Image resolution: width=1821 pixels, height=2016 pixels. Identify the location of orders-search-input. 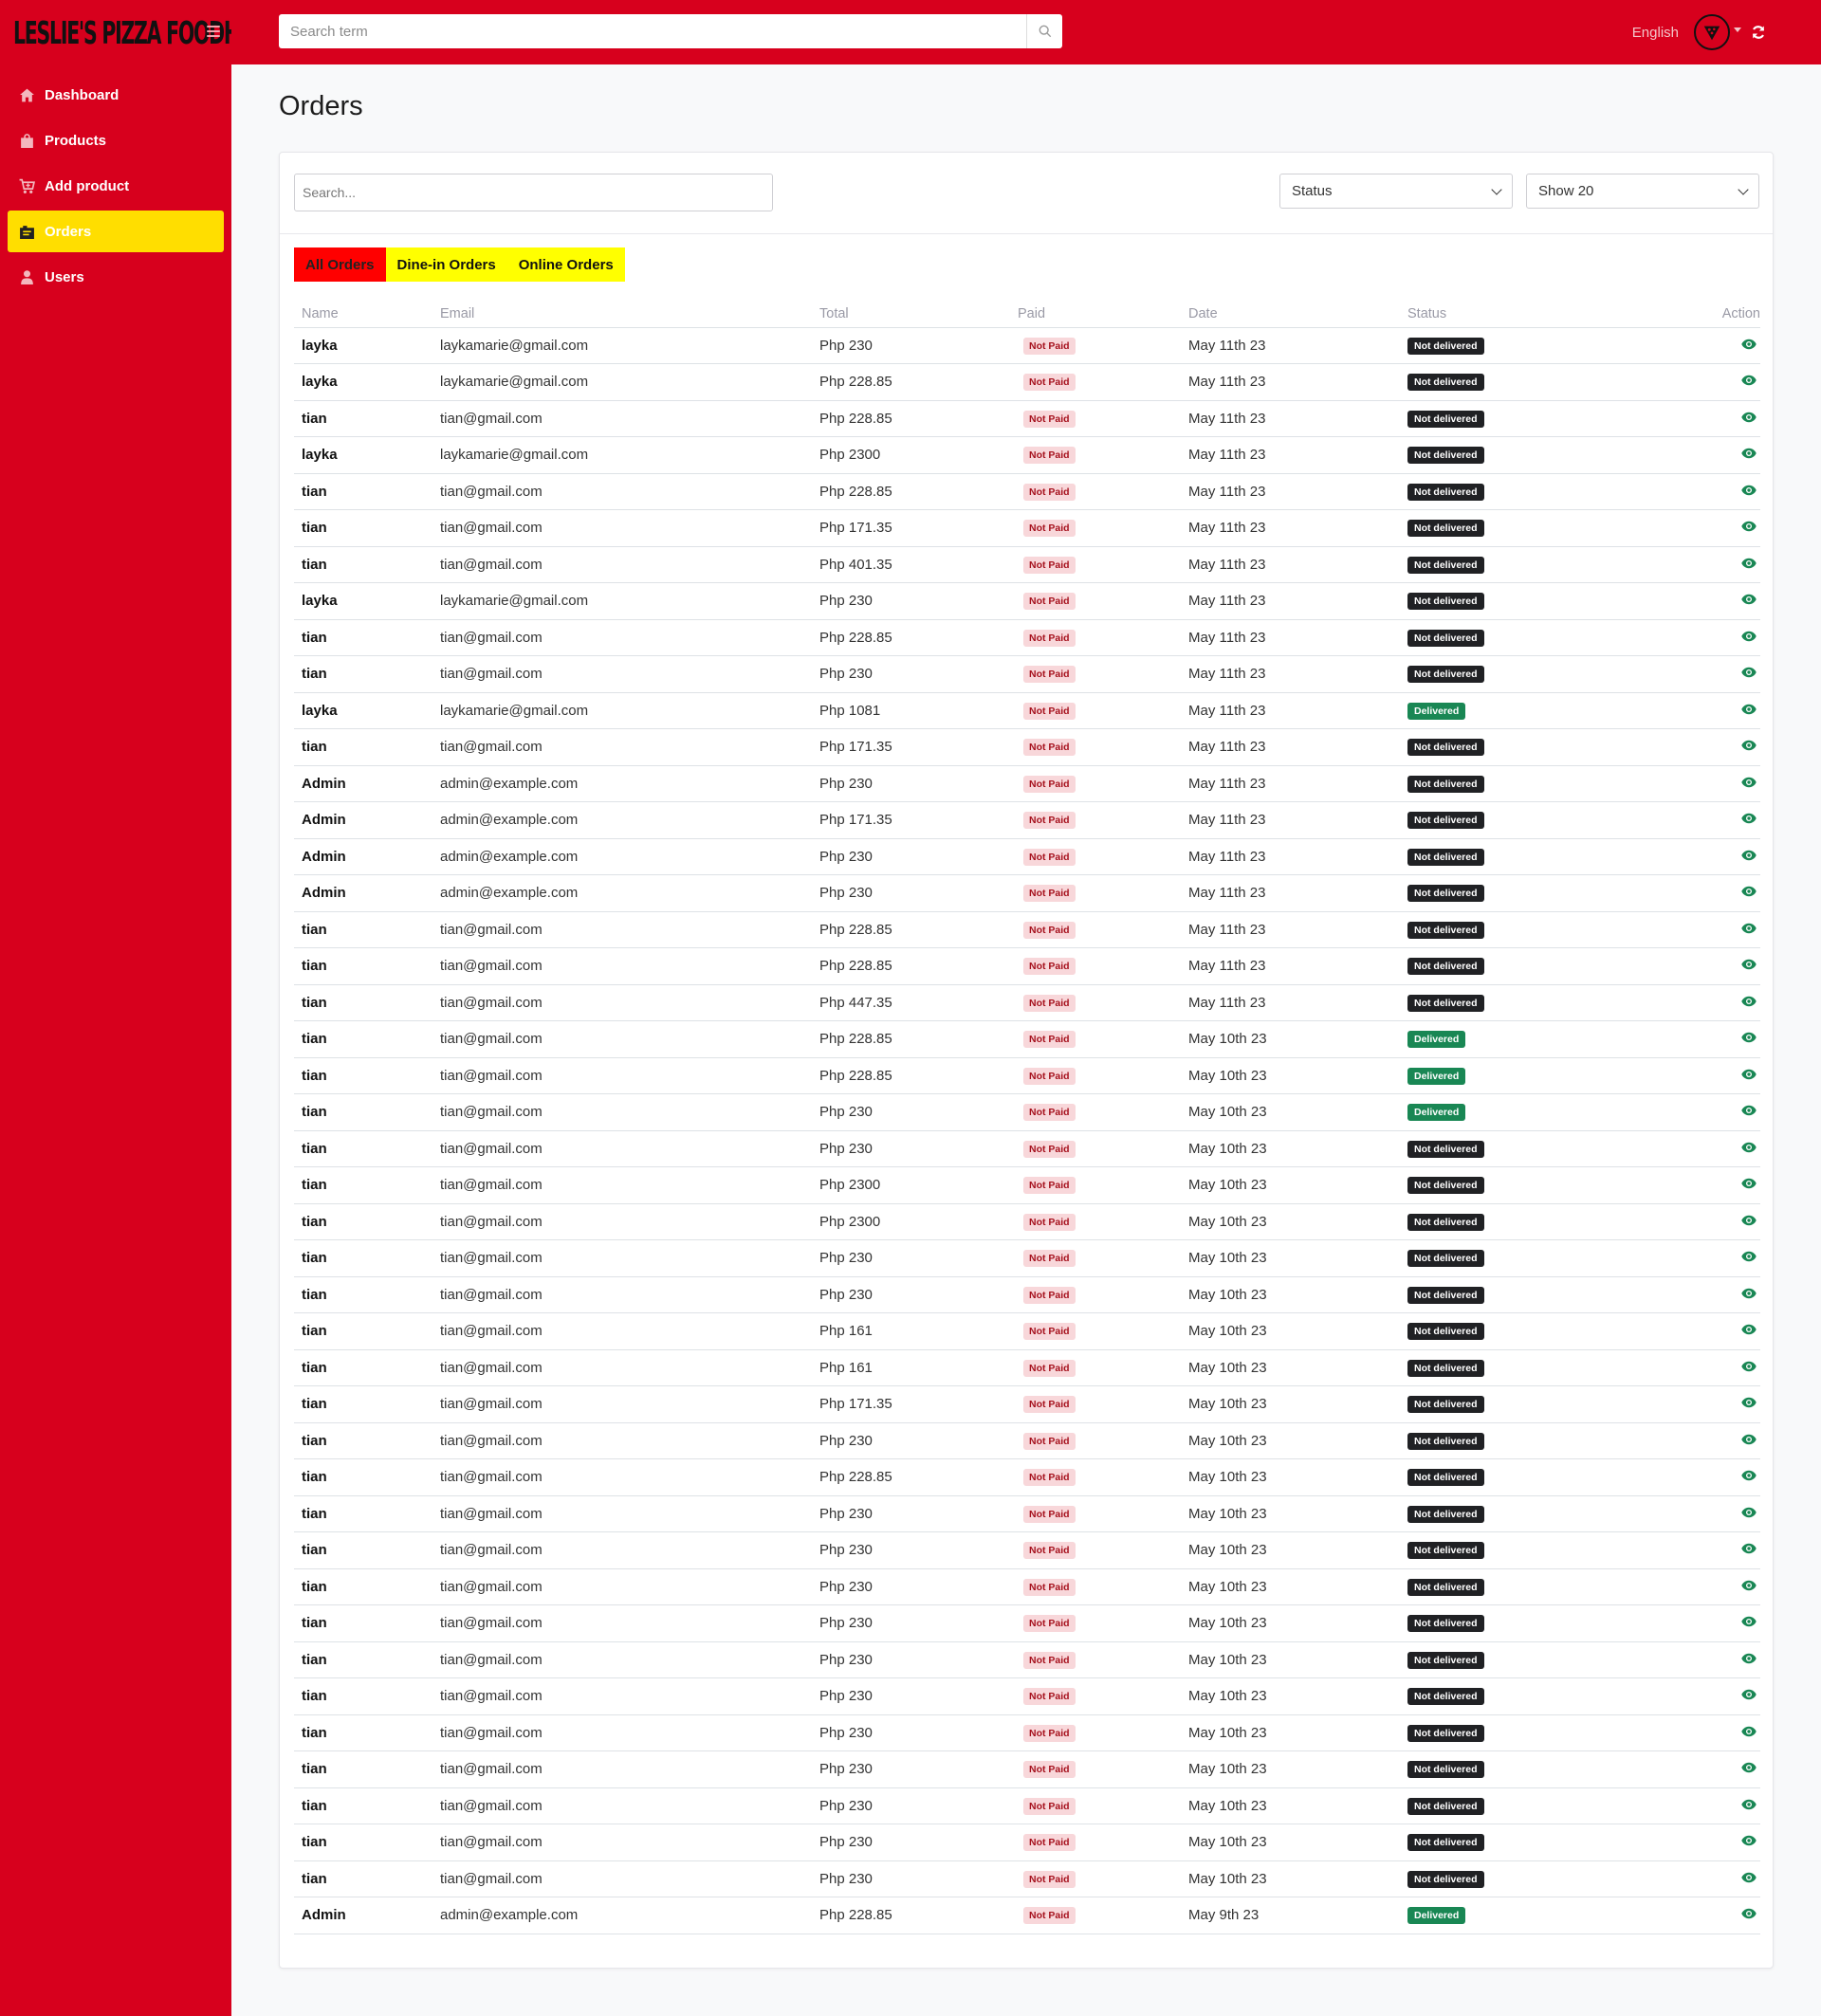
(533, 192).